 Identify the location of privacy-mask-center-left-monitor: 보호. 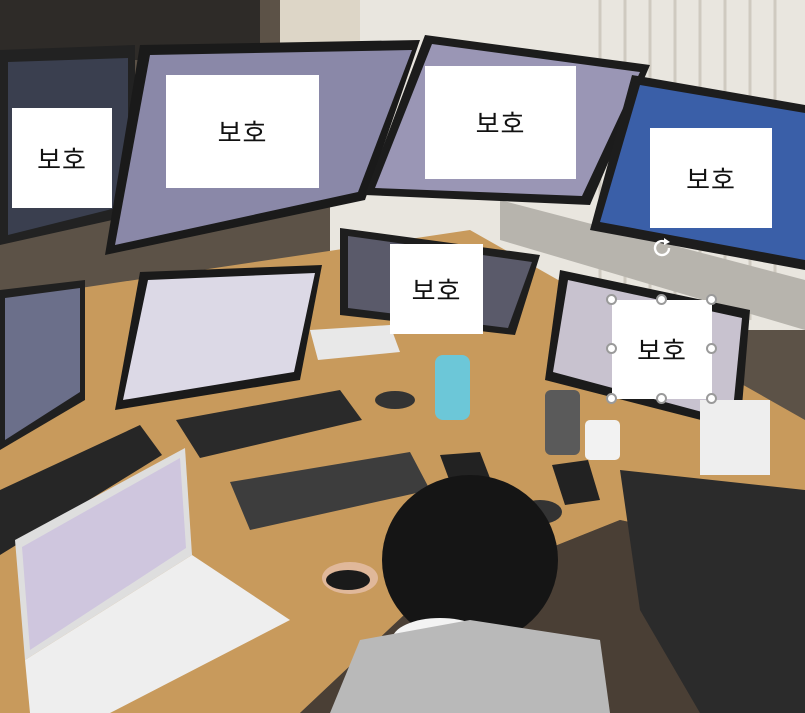
(242, 131).